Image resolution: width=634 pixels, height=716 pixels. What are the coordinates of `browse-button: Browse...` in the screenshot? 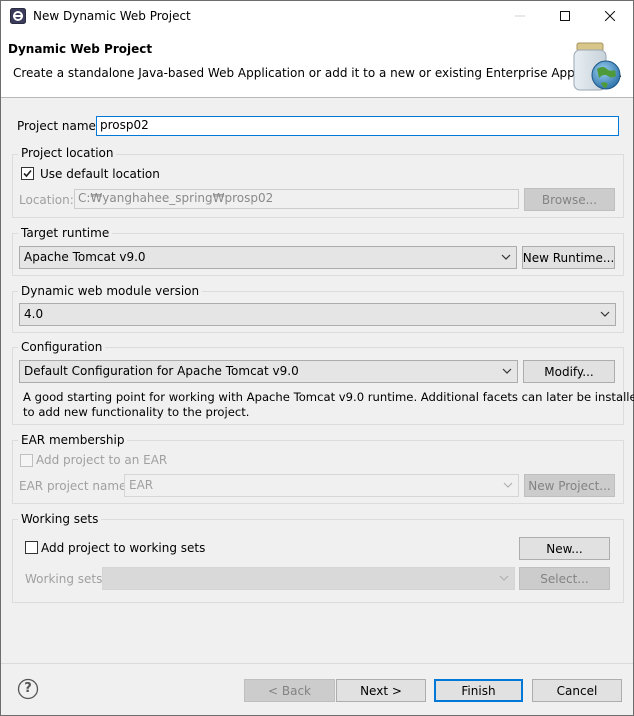 It's located at (569, 199).